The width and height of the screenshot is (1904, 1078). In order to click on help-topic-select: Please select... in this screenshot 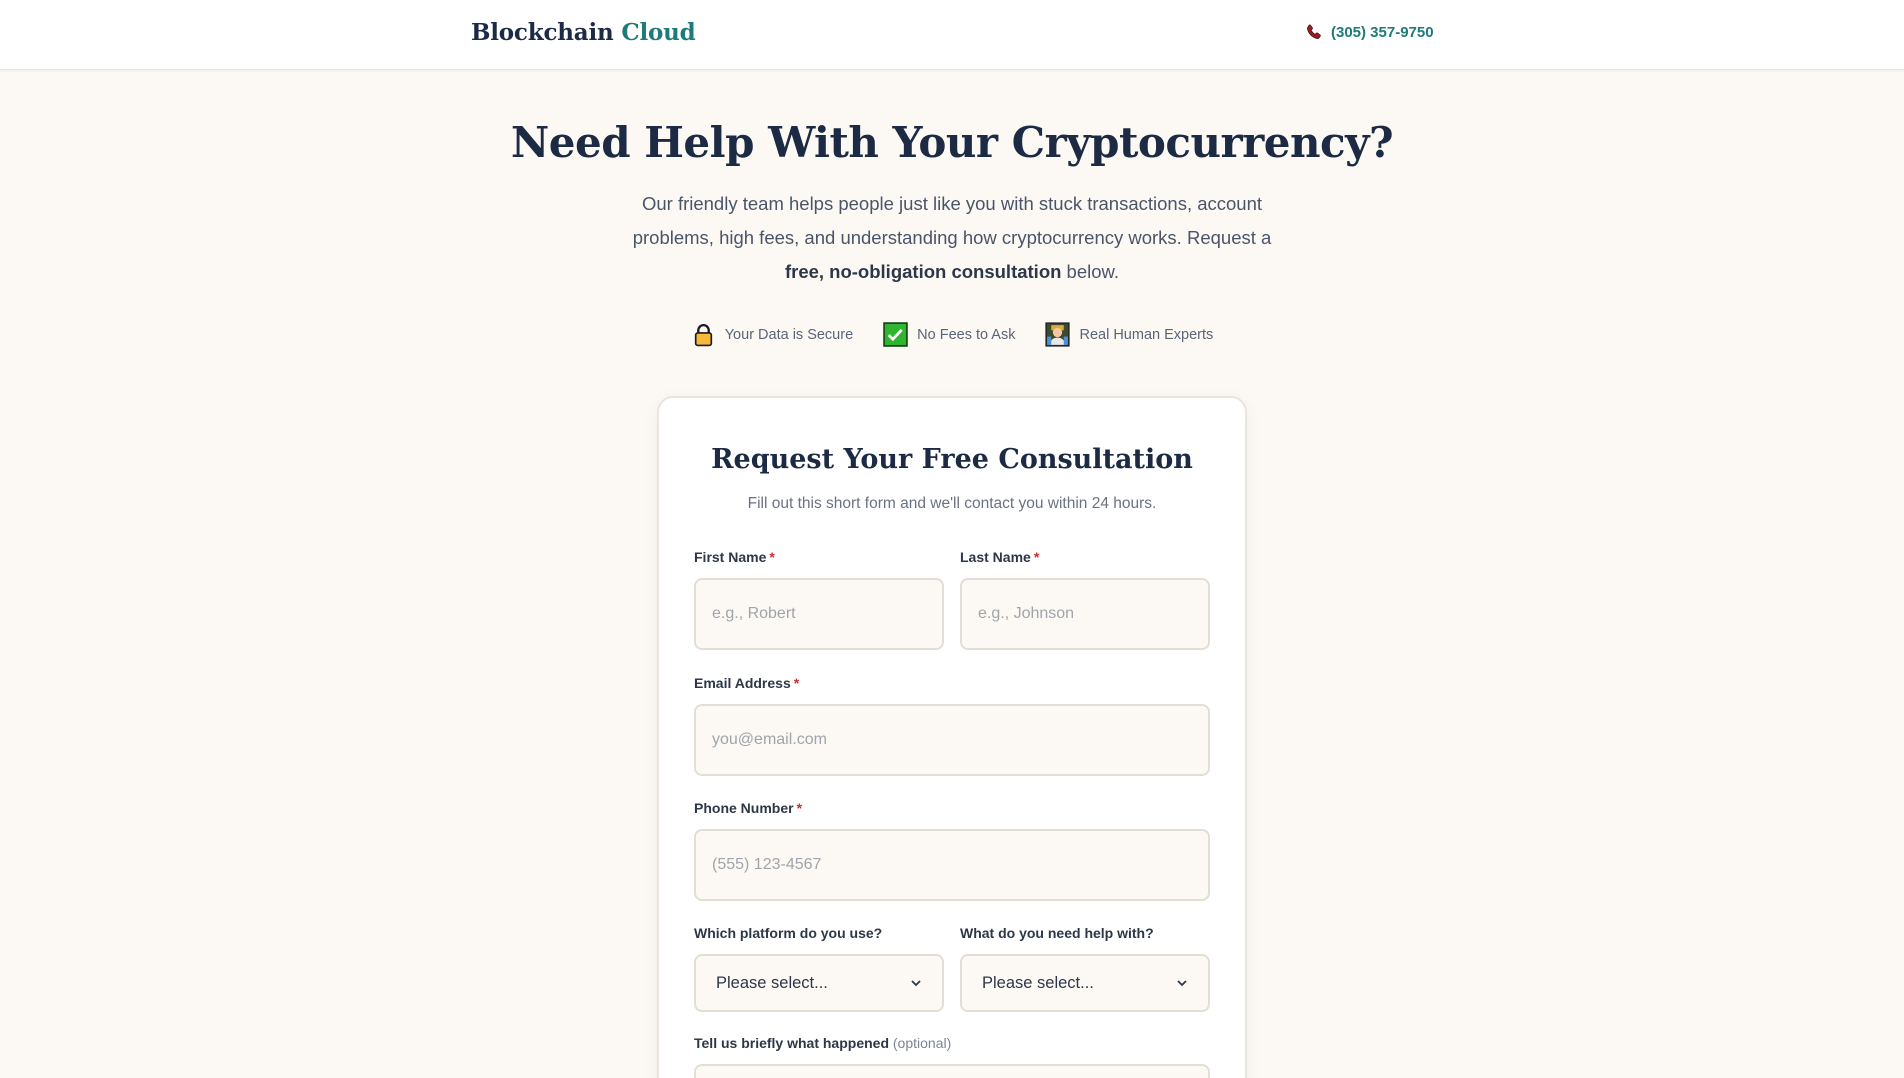, I will do `click(1085, 983)`.